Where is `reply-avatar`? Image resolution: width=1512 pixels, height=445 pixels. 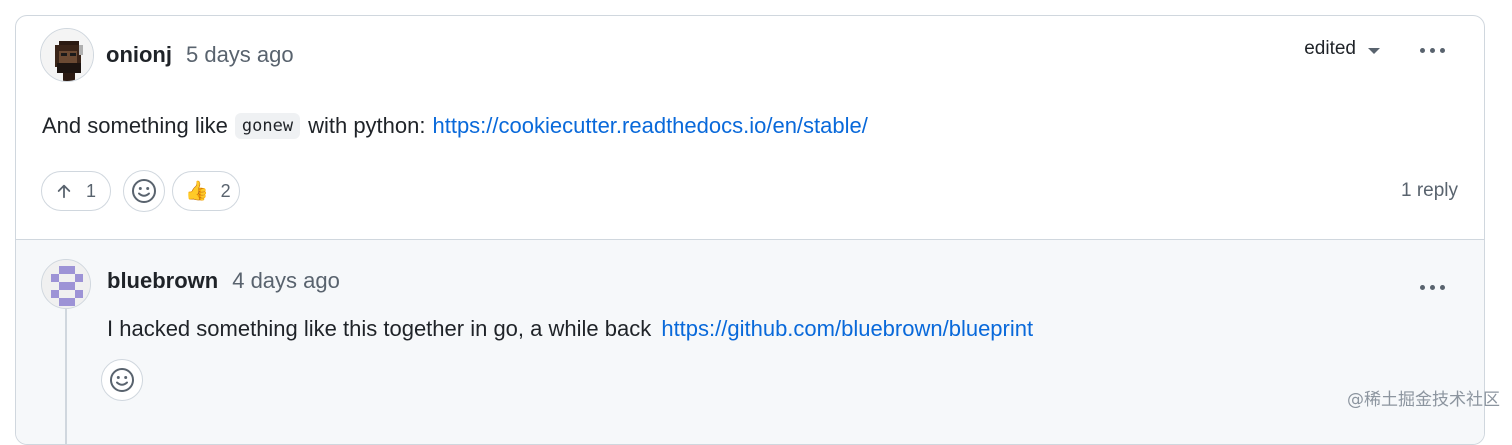
reply-avatar is located at coordinates (66, 284).